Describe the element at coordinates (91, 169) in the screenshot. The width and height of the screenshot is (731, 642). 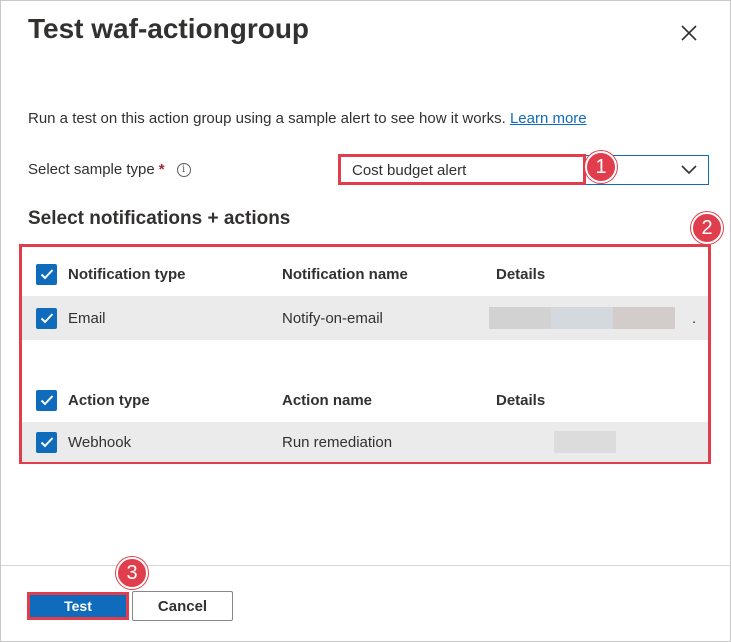
I see `sample-type-label-text: Select sample type` at that location.